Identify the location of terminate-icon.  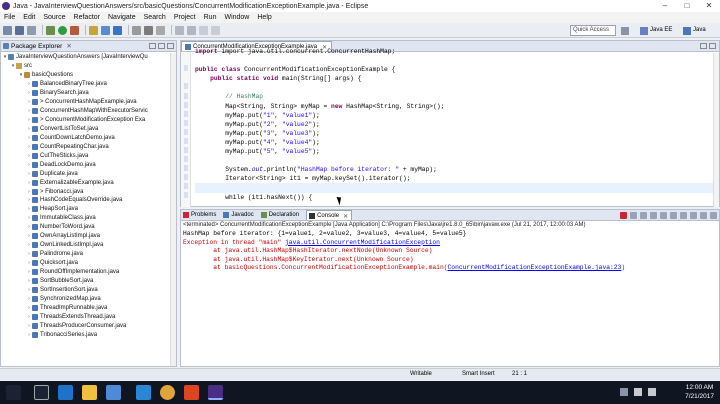
(623, 215).